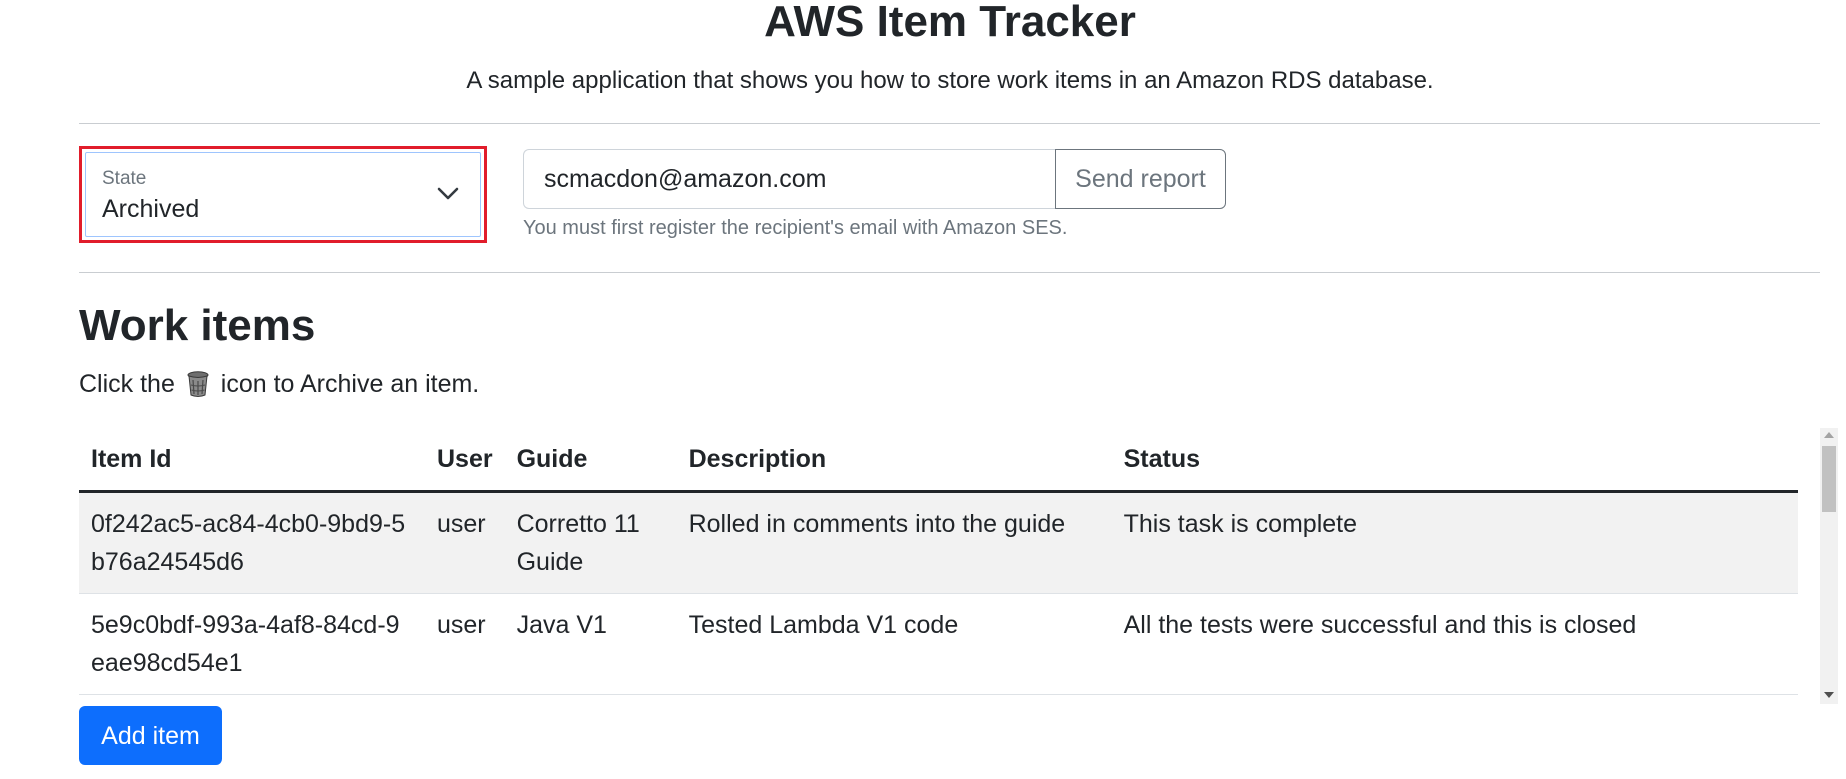 The image size is (1846, 779). I want to click on column-header-user: User, so click(465, 460).